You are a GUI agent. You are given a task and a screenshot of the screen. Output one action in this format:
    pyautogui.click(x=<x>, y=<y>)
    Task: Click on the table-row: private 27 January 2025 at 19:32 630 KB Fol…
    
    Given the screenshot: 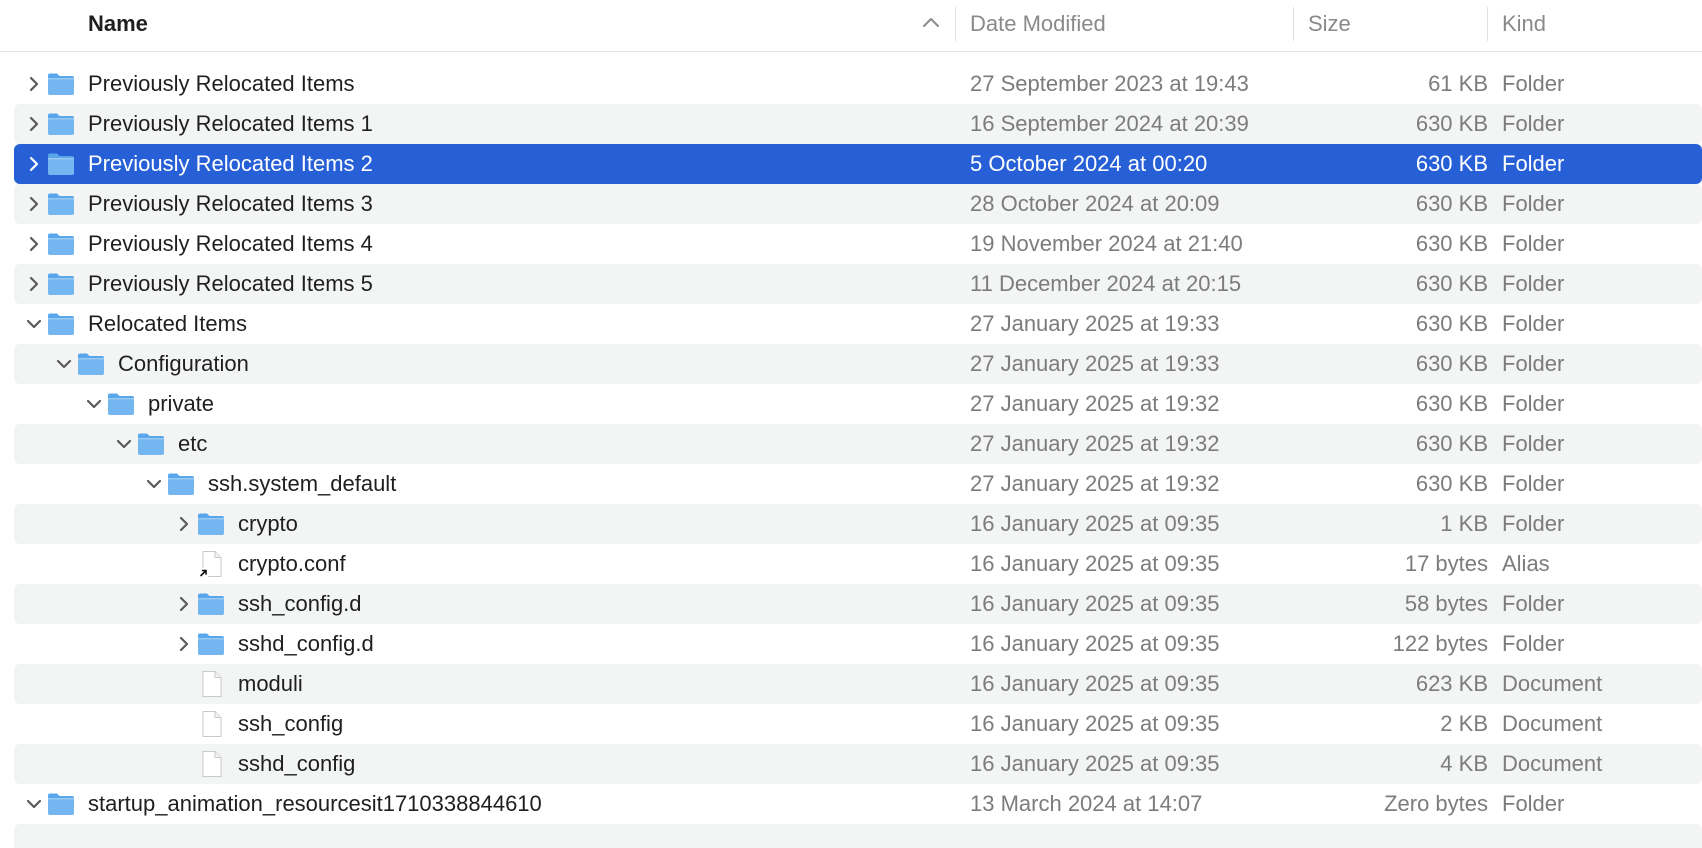 What is the action you would take?
    pyautogui.click(x=858, y=404)
    